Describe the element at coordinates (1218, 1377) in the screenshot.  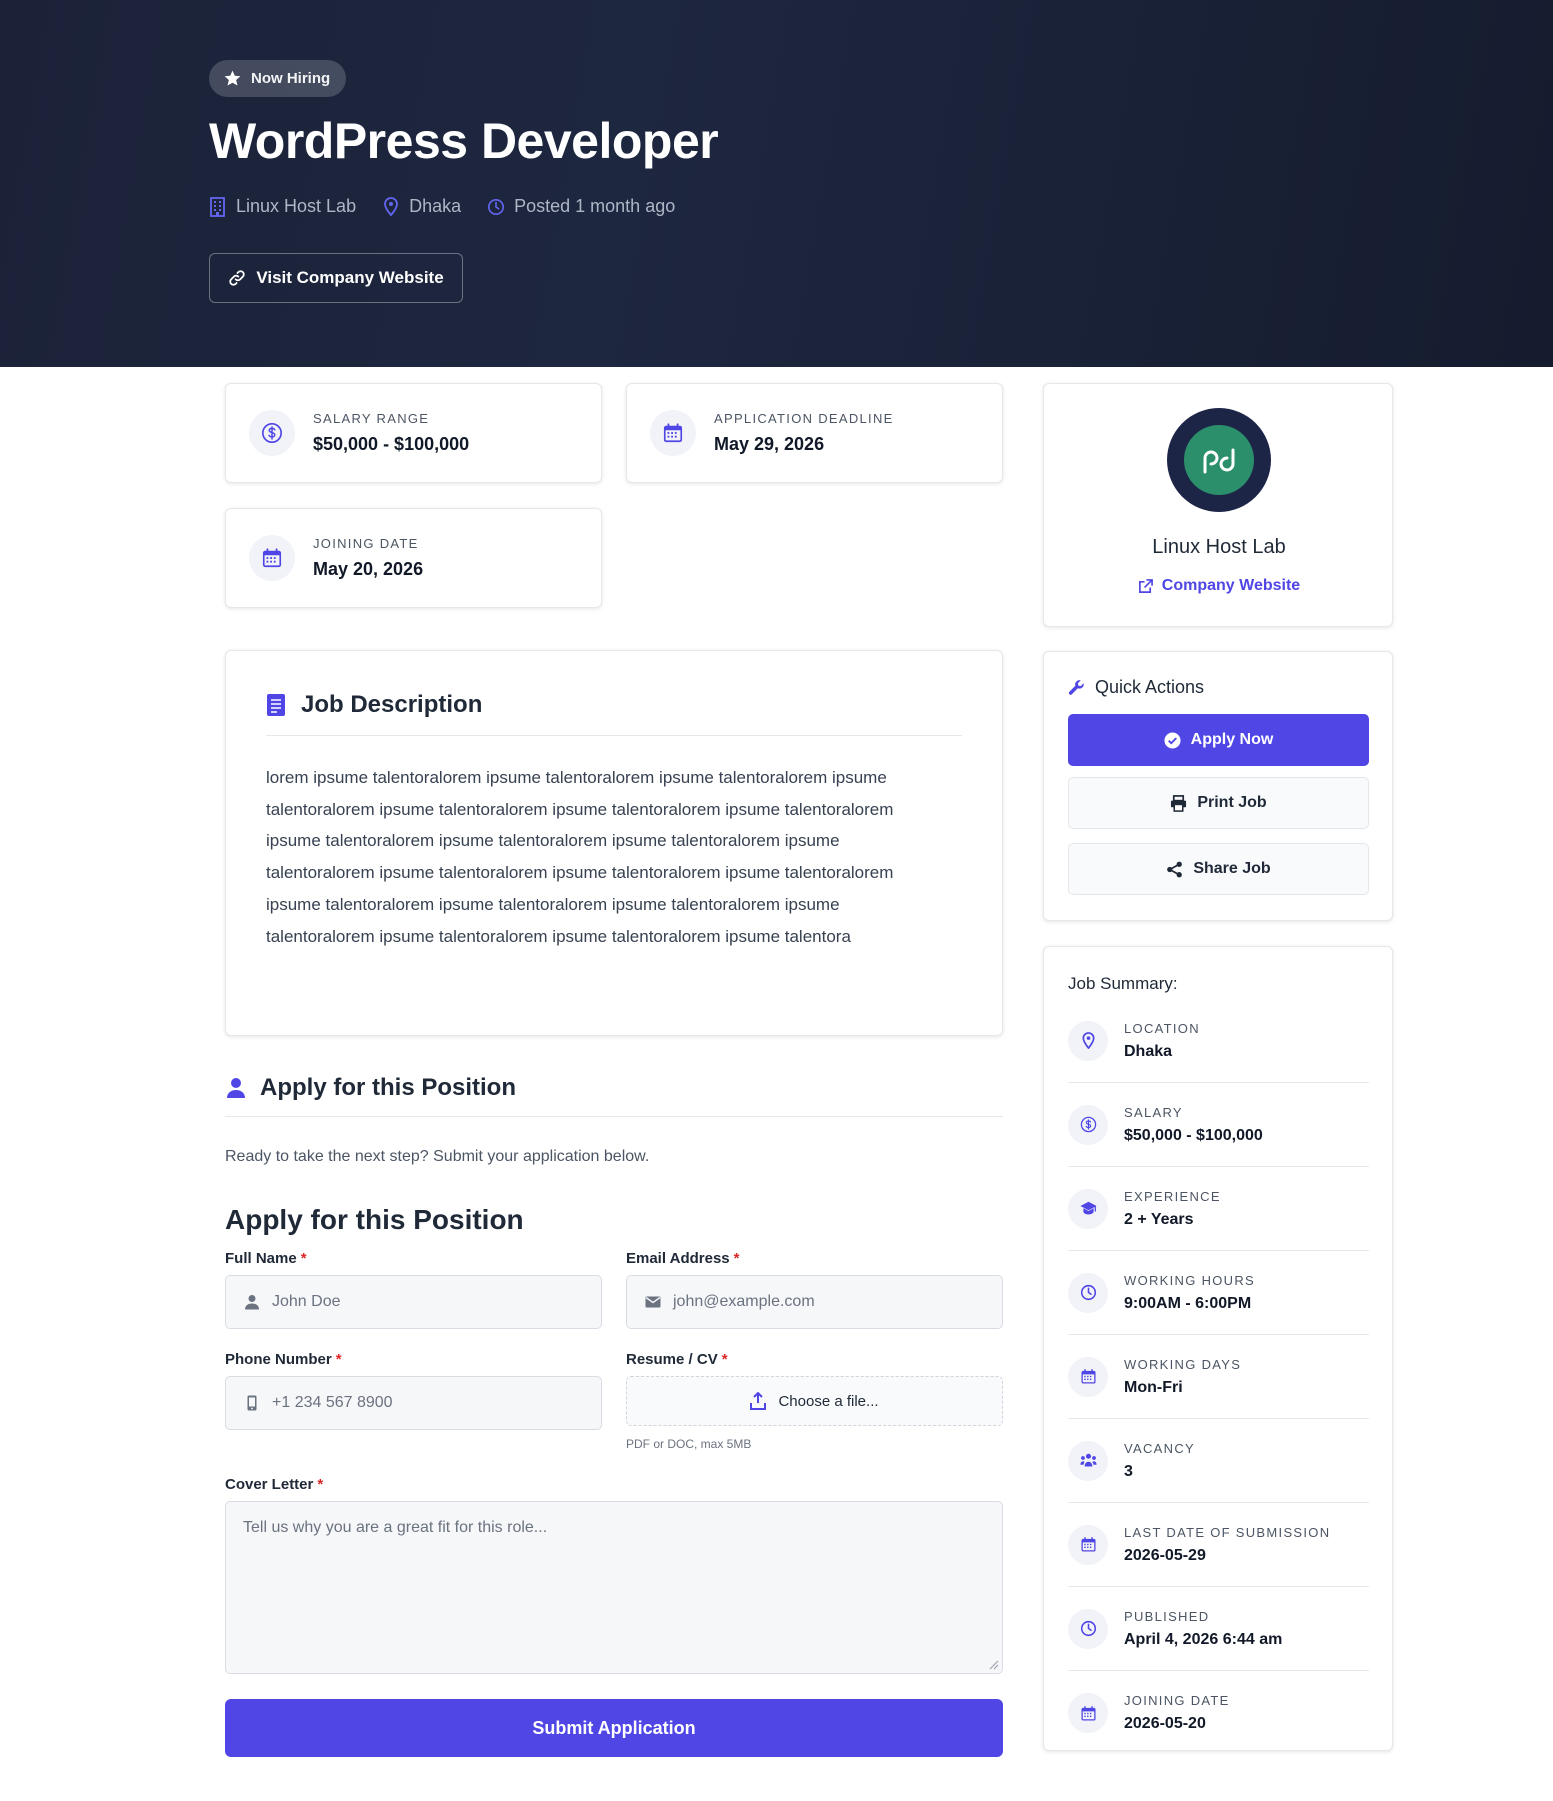
I see `summary-row-working-days: WORKING DAYS Mon-Fri` at that location.